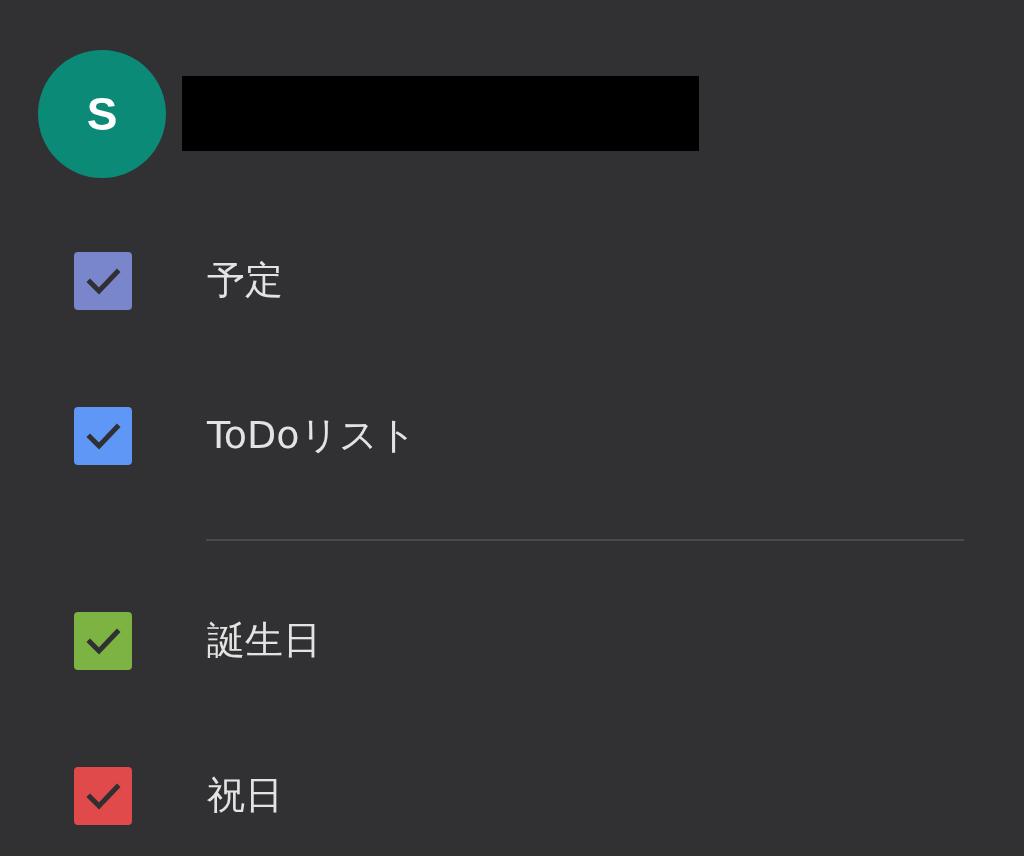 This screenshot has width=1024, height=856. What do you see at coordinates (245, 280) in the screenshot?
I see `calendar-label: 予定` at bounding box center [245, 280].